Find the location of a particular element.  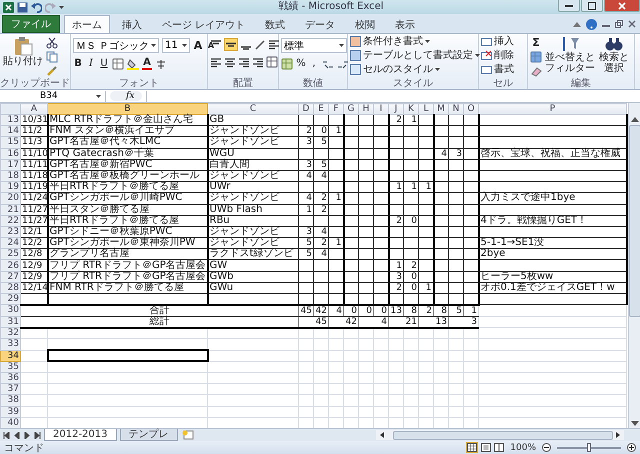

column-header: F is located at coordinates (336, 109).